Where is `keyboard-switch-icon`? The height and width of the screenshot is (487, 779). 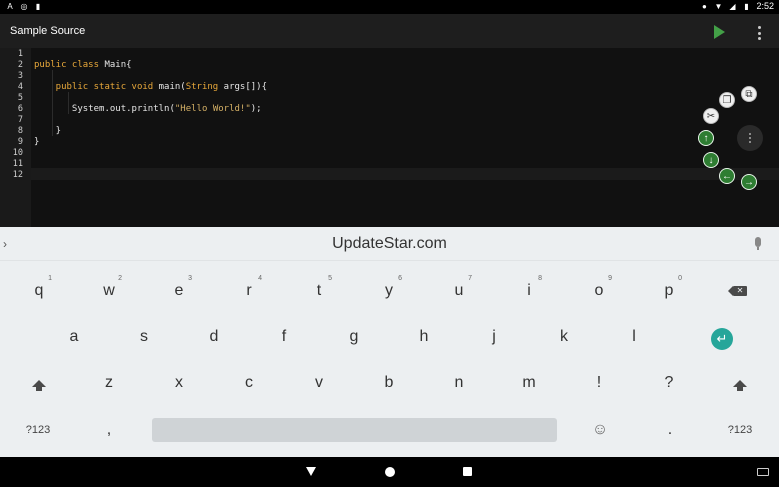
keyboard-switch-icon is located at coordinates (763, 472).